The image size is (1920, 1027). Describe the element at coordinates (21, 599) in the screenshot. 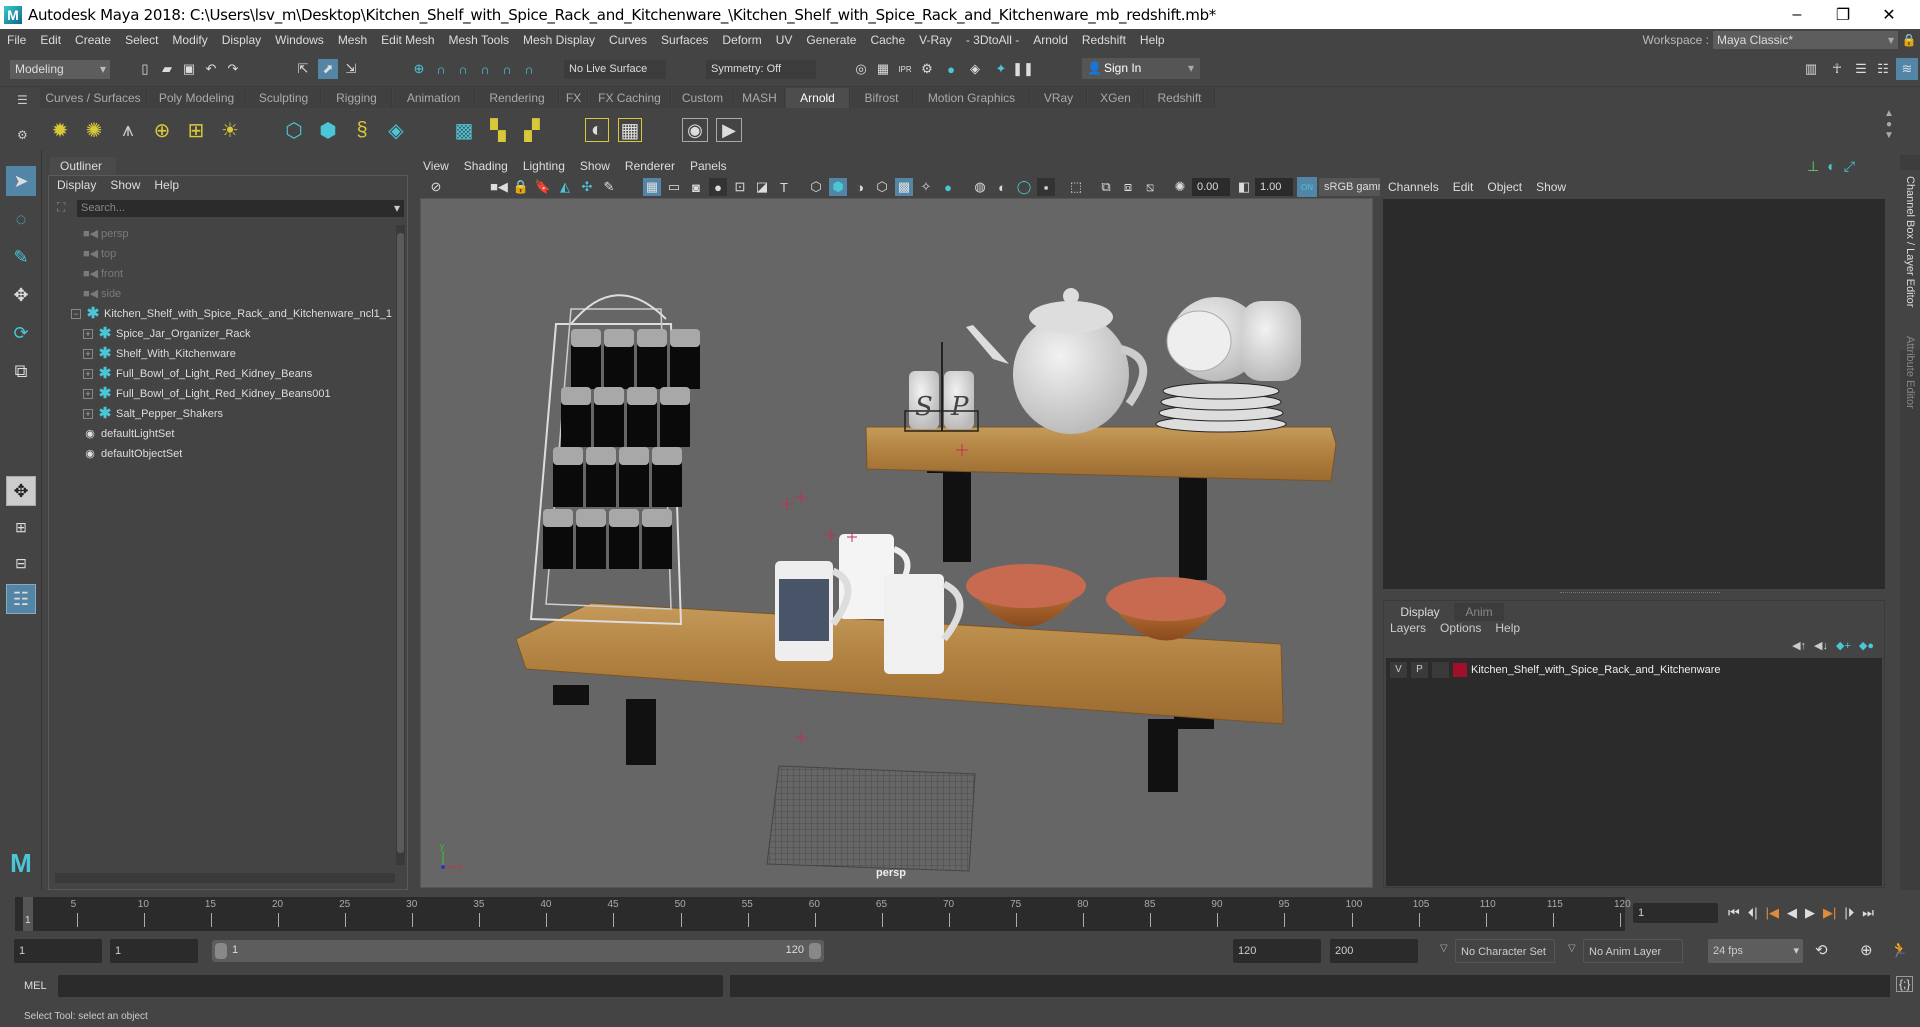

I see `outliner-layout-icon: ☷` at that location.